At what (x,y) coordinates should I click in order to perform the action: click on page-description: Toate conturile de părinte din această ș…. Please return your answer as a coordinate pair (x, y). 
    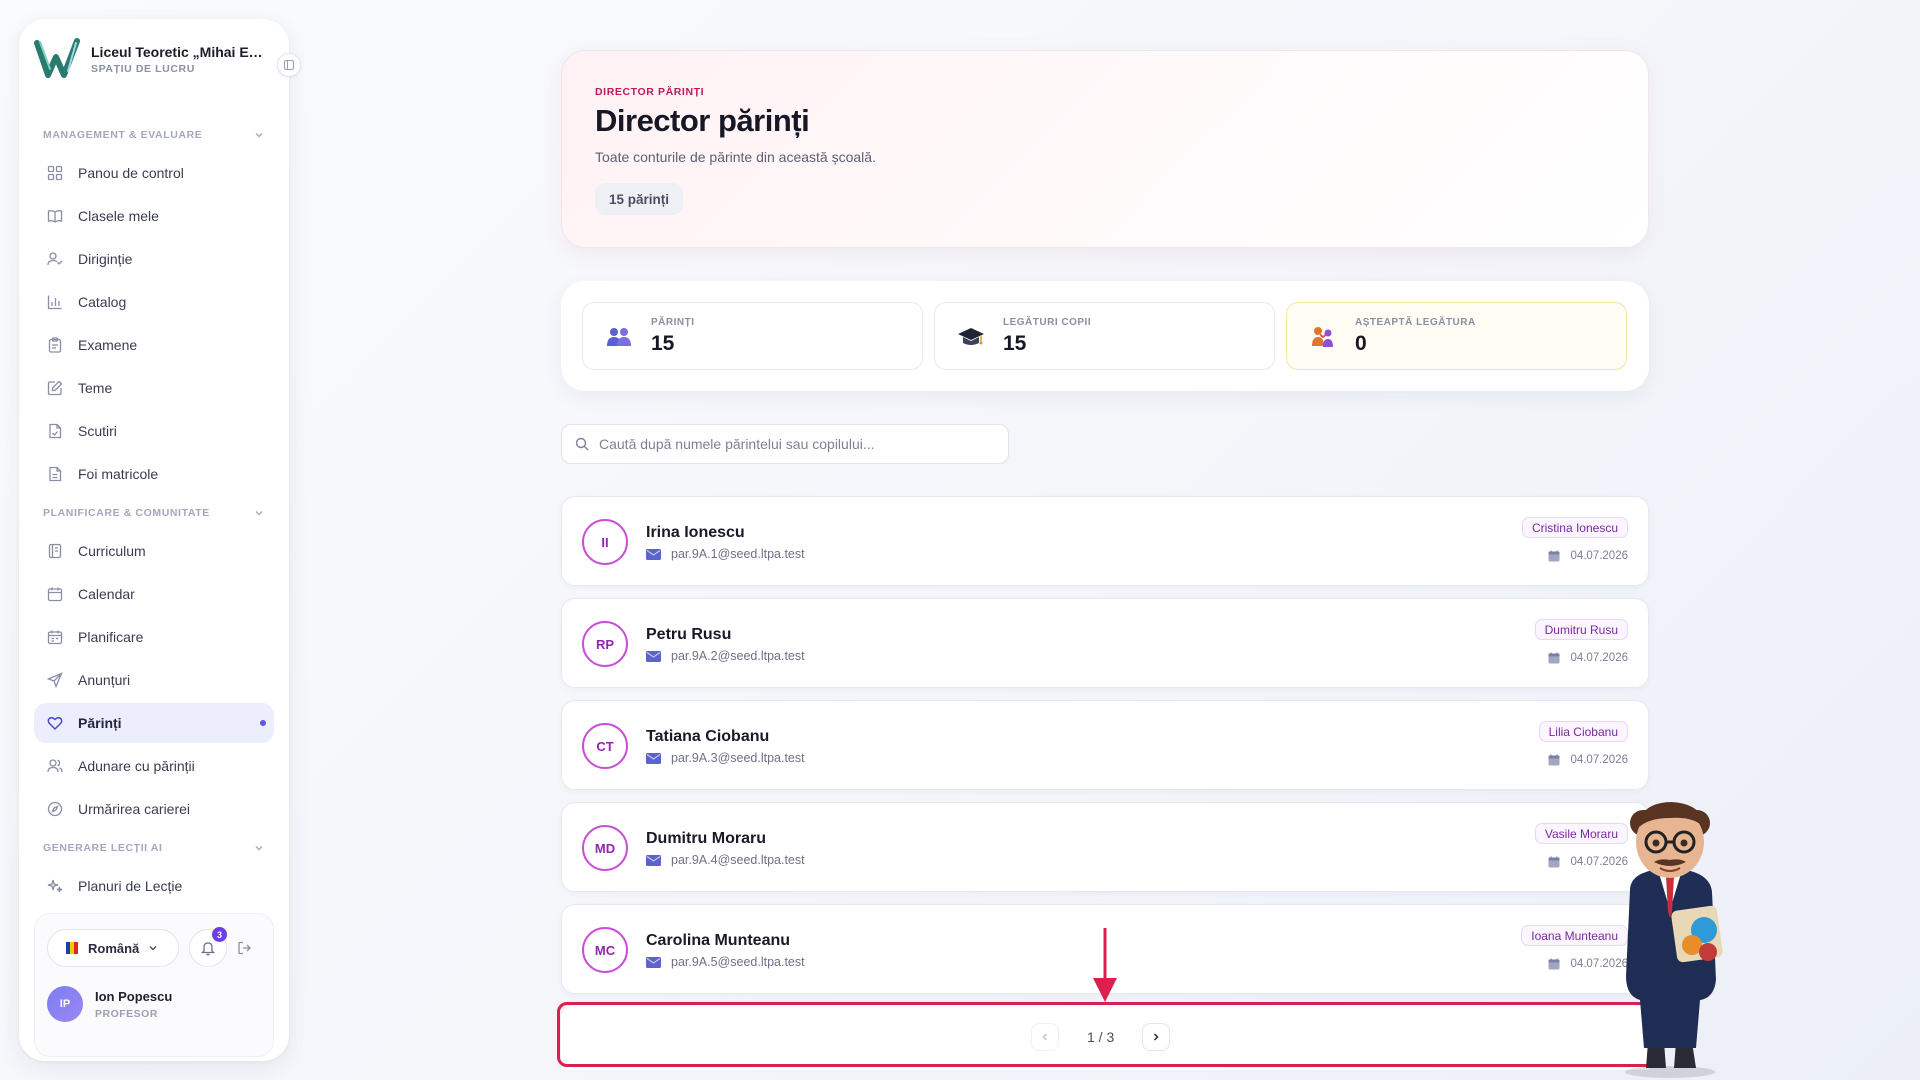
    Looking at the image, I should click on (735, 157).